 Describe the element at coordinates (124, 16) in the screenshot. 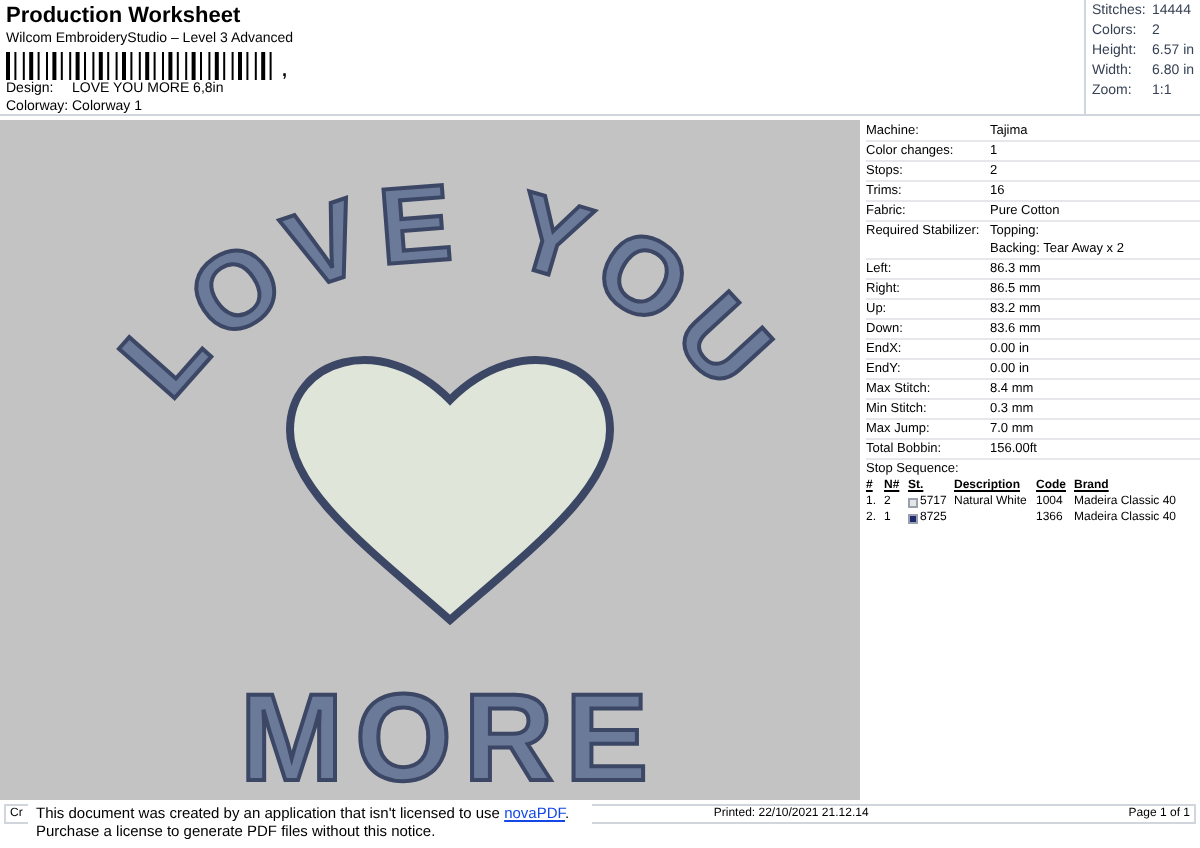

I see `document-title: Production Worksheet` at that location.